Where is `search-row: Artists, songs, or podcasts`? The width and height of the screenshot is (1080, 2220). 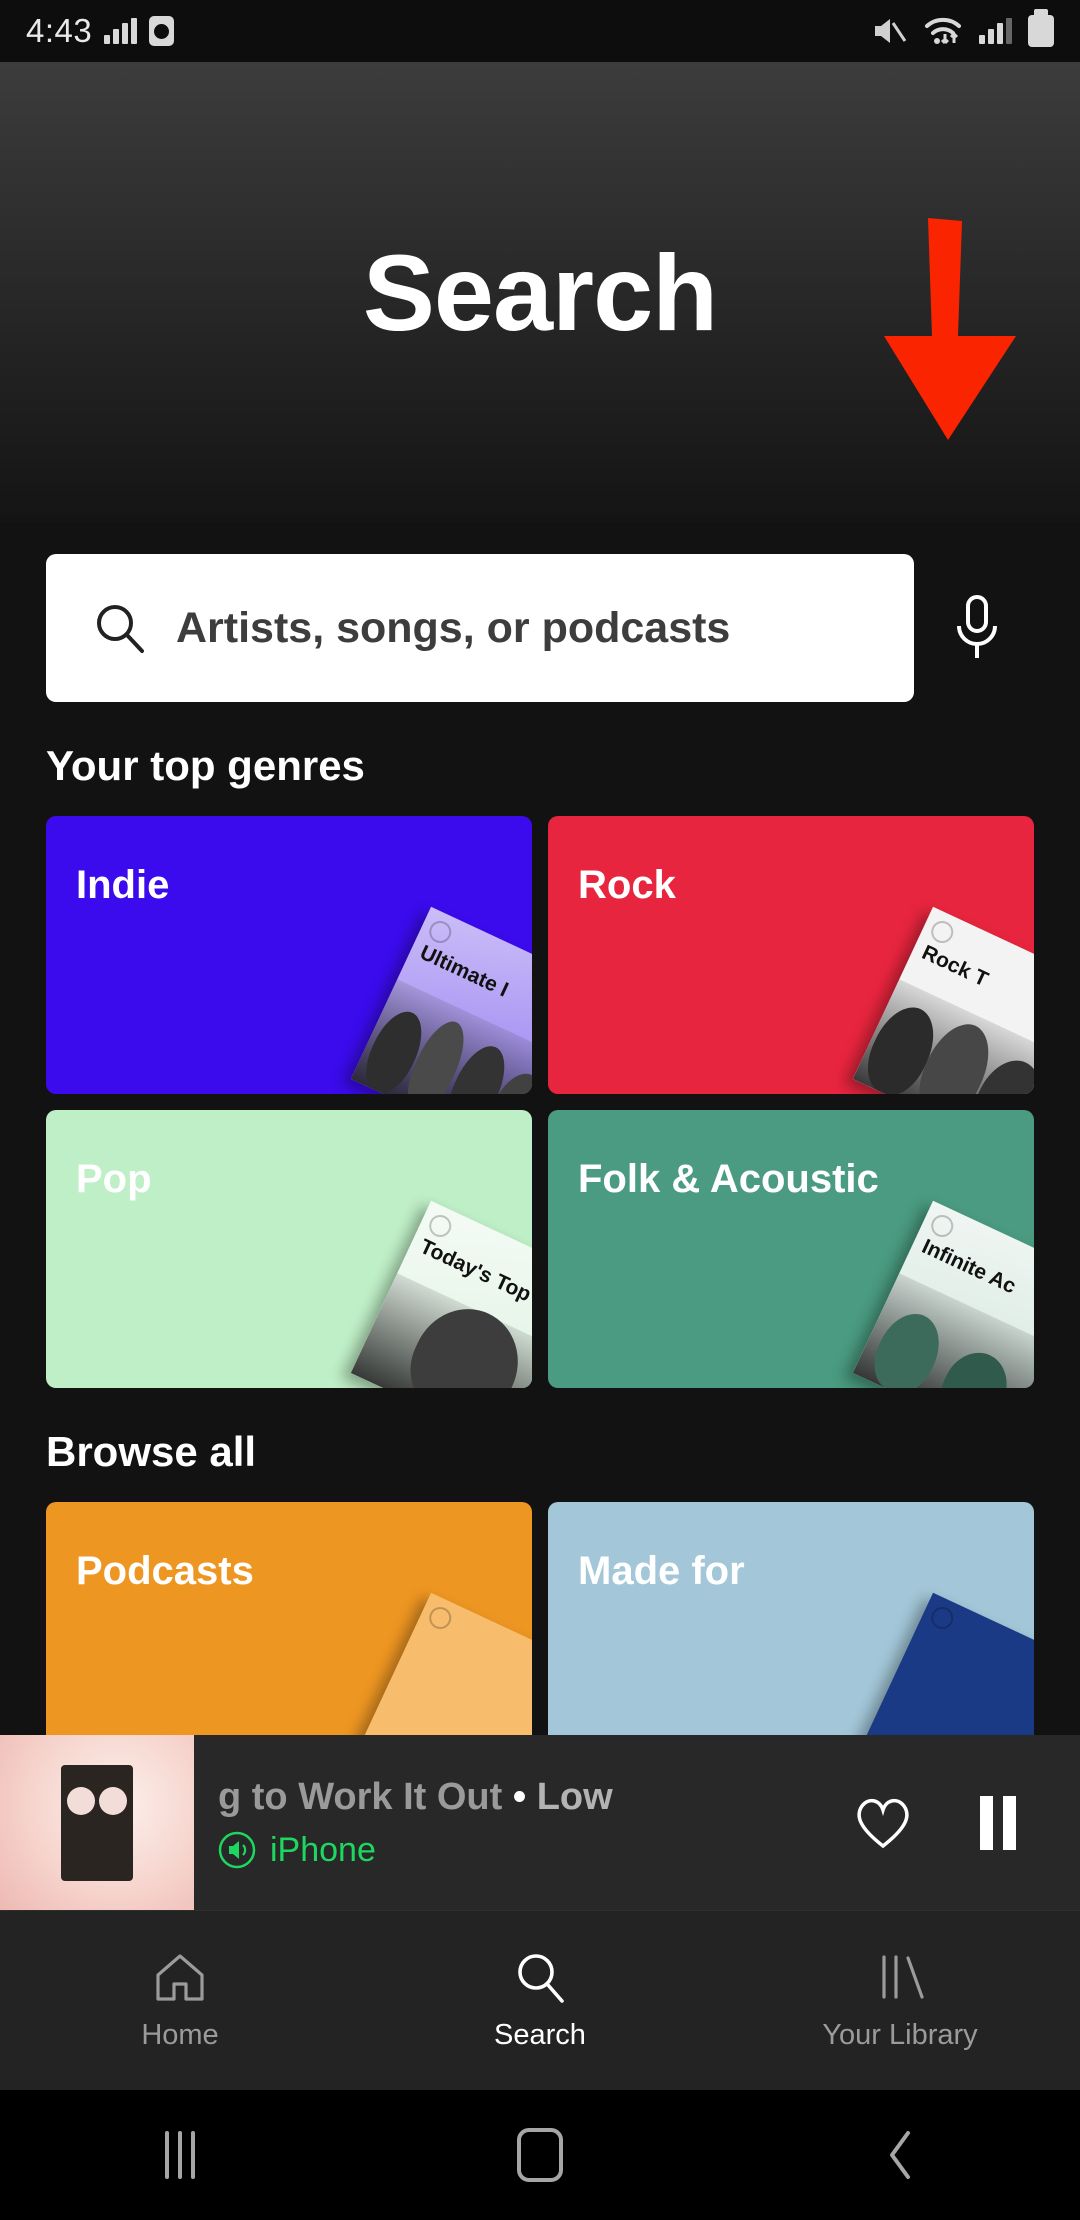
search-row: Artists, songs, or podcasts is located at coordinates (540, 628).